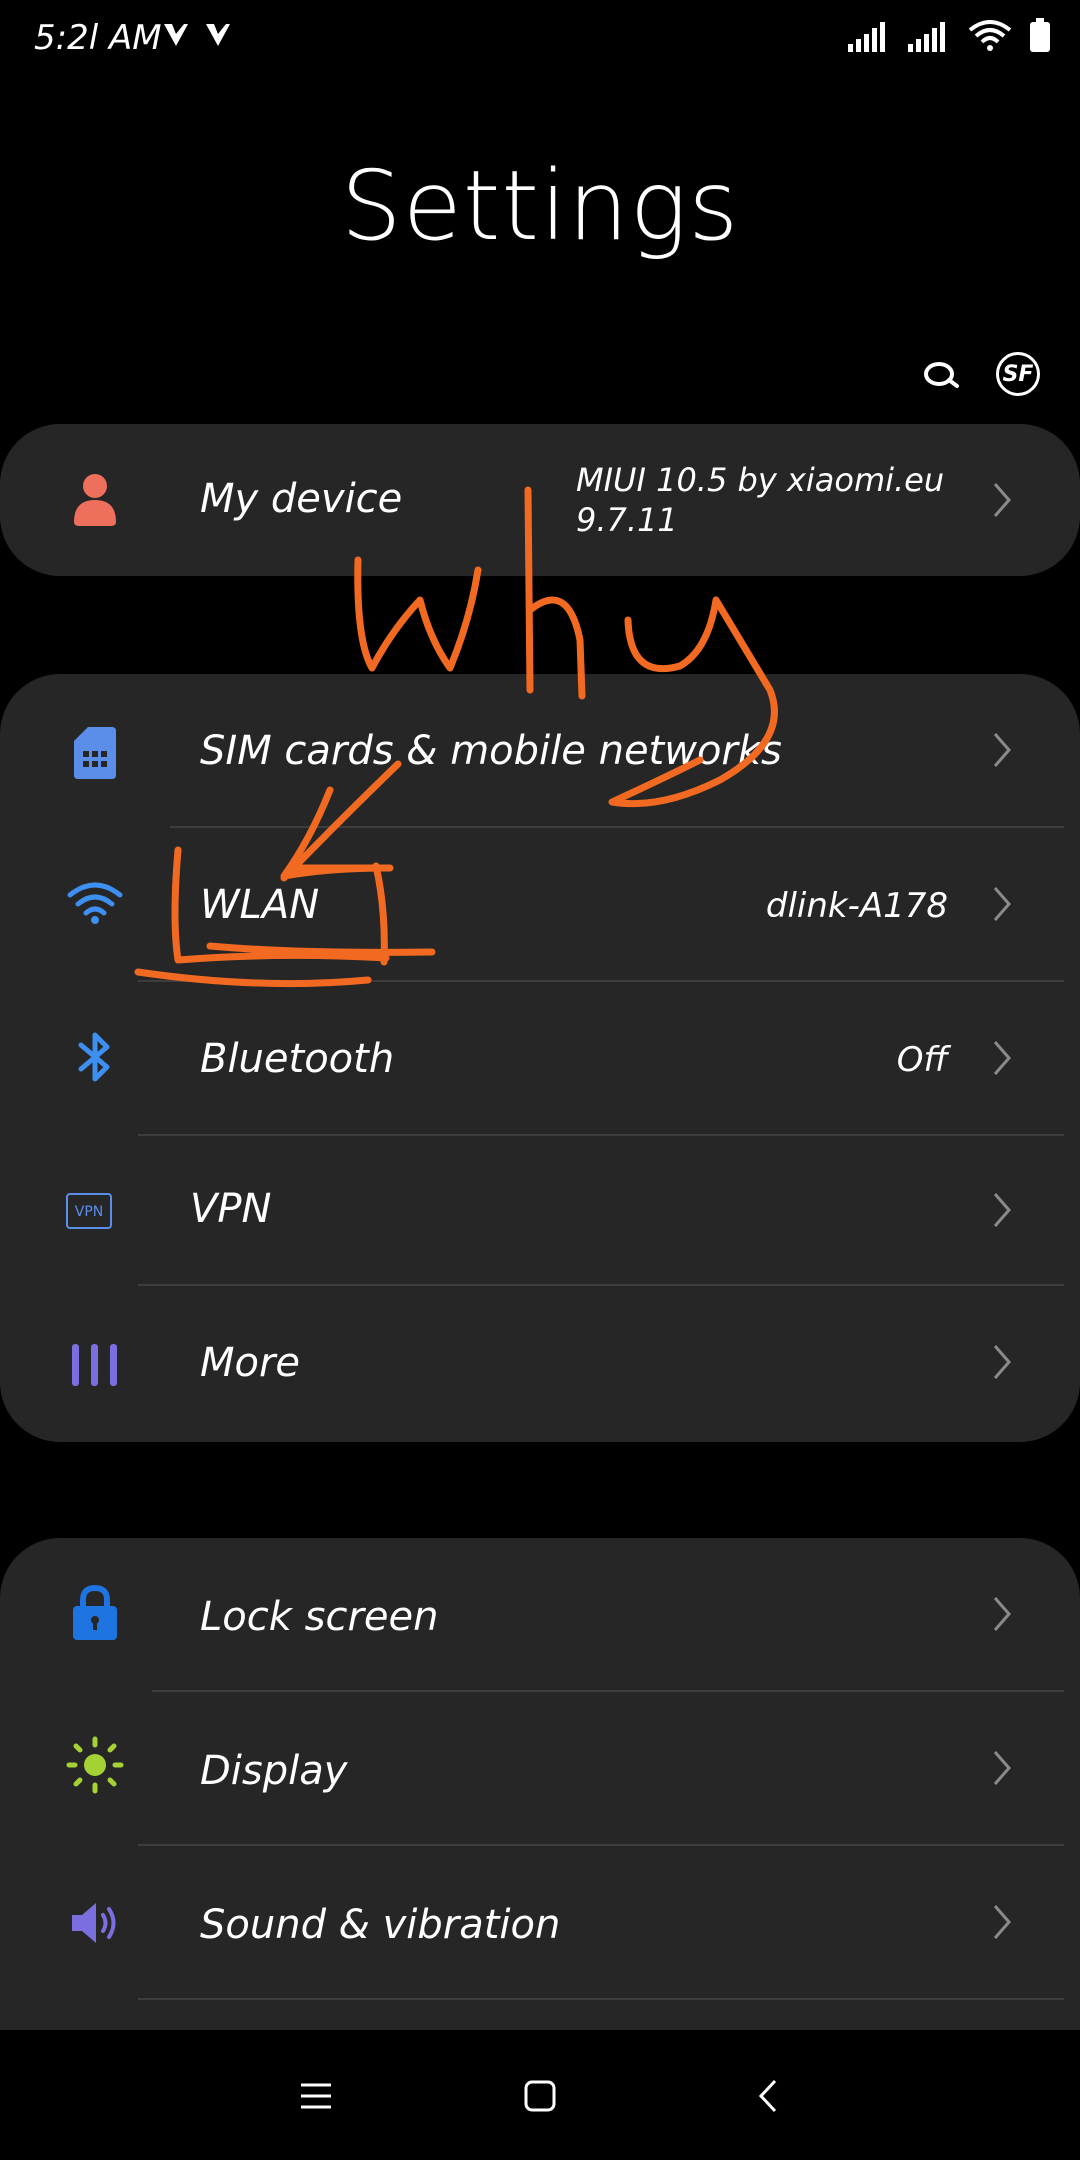  I want to click on row-display: Display, so click(540, 1768).